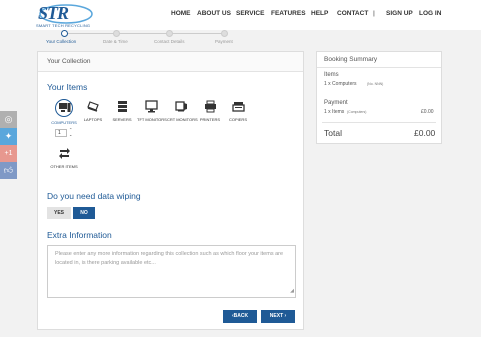  I want to click on step-dot-date-time, so click(116, 33).